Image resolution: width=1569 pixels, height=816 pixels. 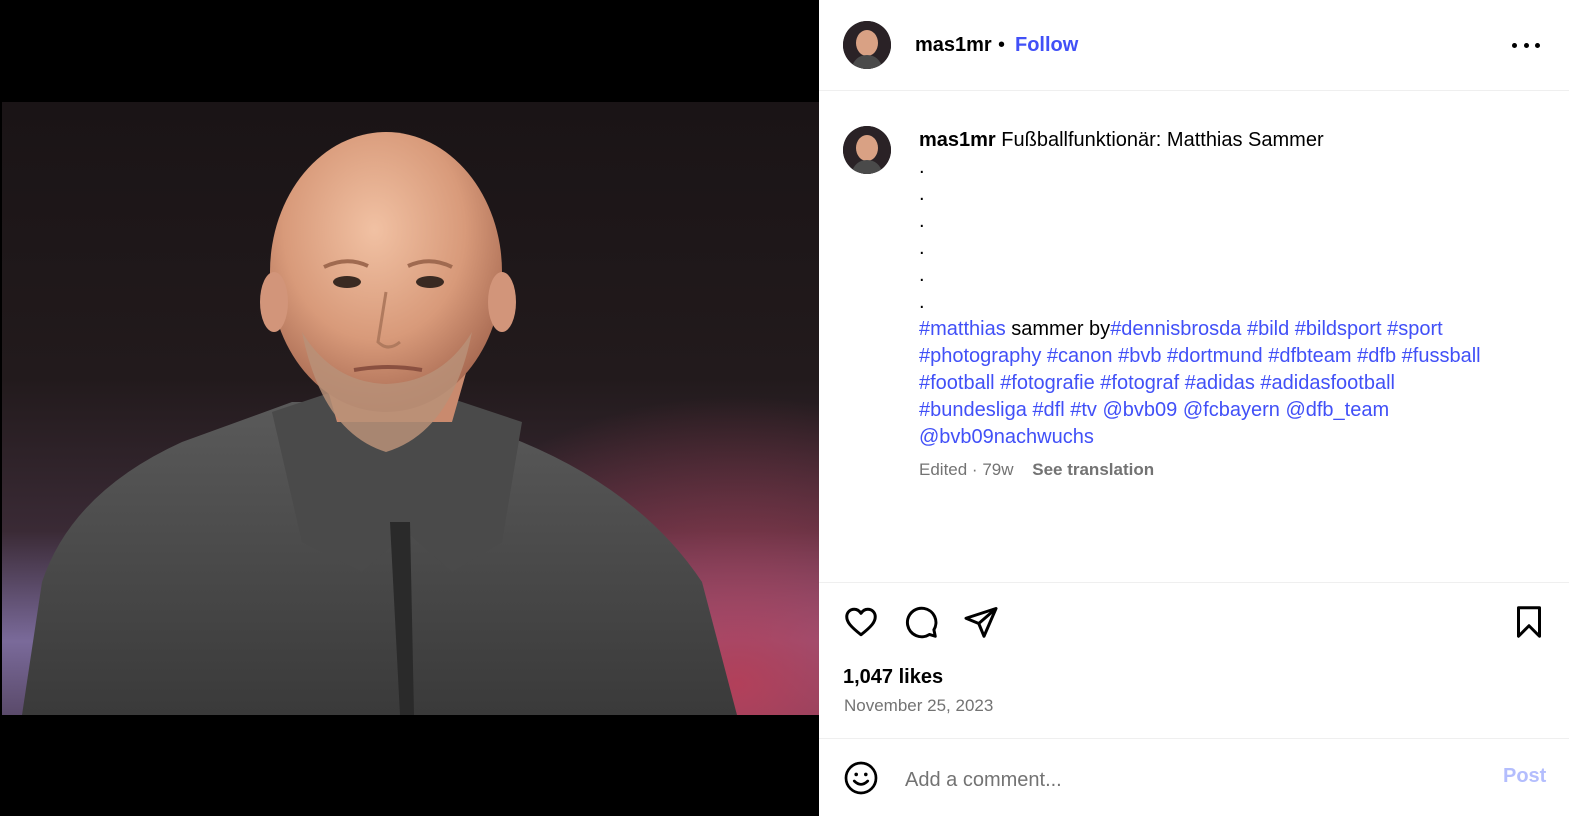 I want to click on post-date: November 25, 2023, so click(x=918, y=706).